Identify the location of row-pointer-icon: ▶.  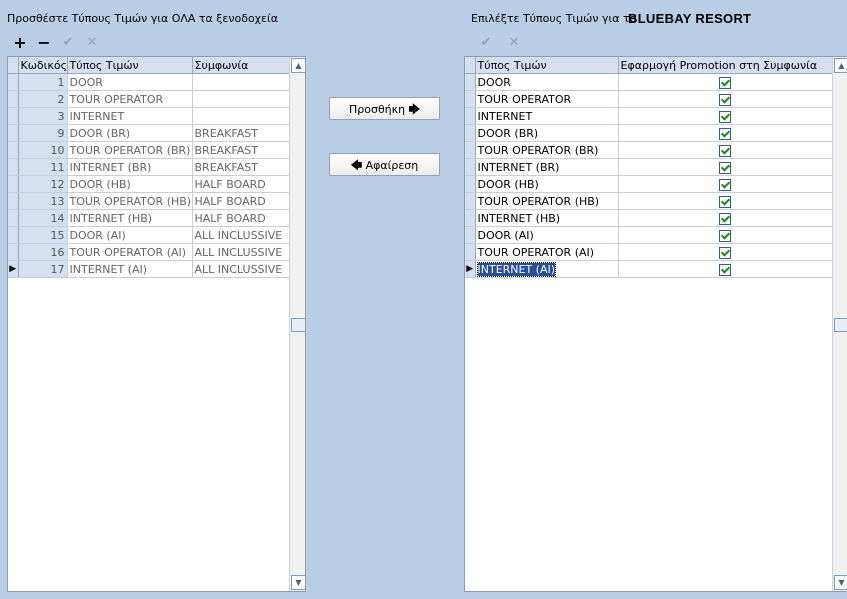
(13, 269).